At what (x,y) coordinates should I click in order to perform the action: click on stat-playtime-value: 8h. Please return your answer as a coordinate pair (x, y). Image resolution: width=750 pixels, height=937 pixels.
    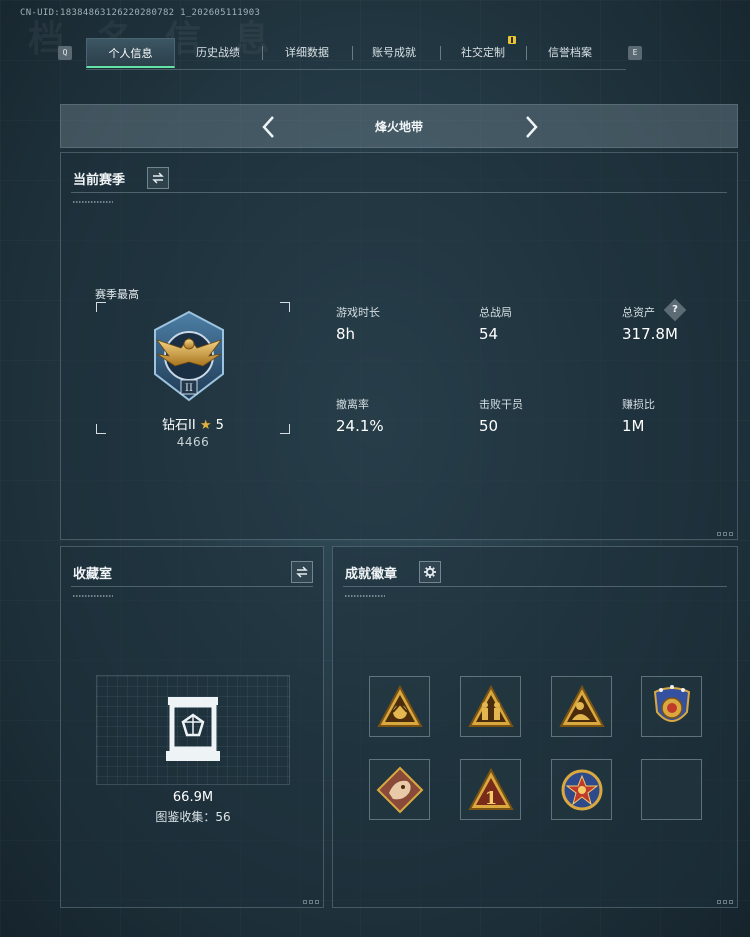
    Looking at the image, I should click on (346, 334).